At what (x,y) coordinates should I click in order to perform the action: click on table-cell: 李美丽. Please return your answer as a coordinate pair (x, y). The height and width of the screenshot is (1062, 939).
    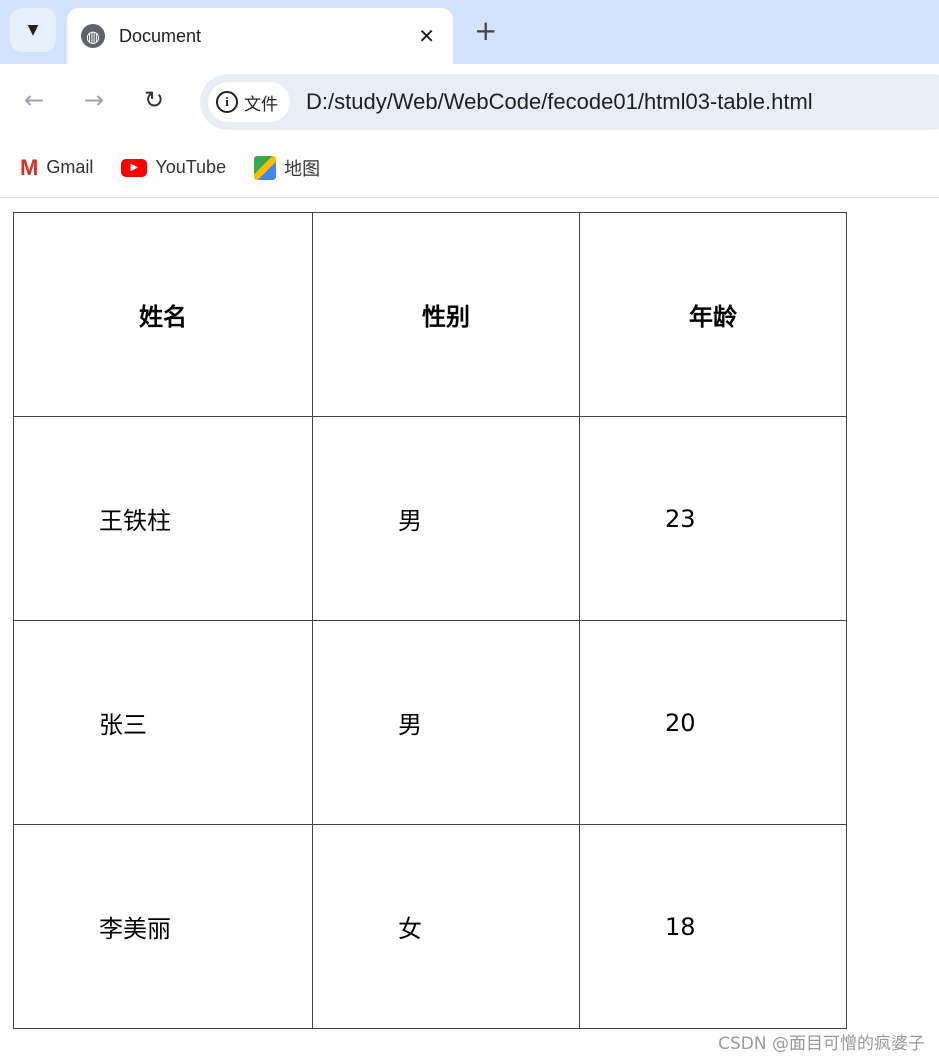
    Looking at the image, I should click on (163, 926).